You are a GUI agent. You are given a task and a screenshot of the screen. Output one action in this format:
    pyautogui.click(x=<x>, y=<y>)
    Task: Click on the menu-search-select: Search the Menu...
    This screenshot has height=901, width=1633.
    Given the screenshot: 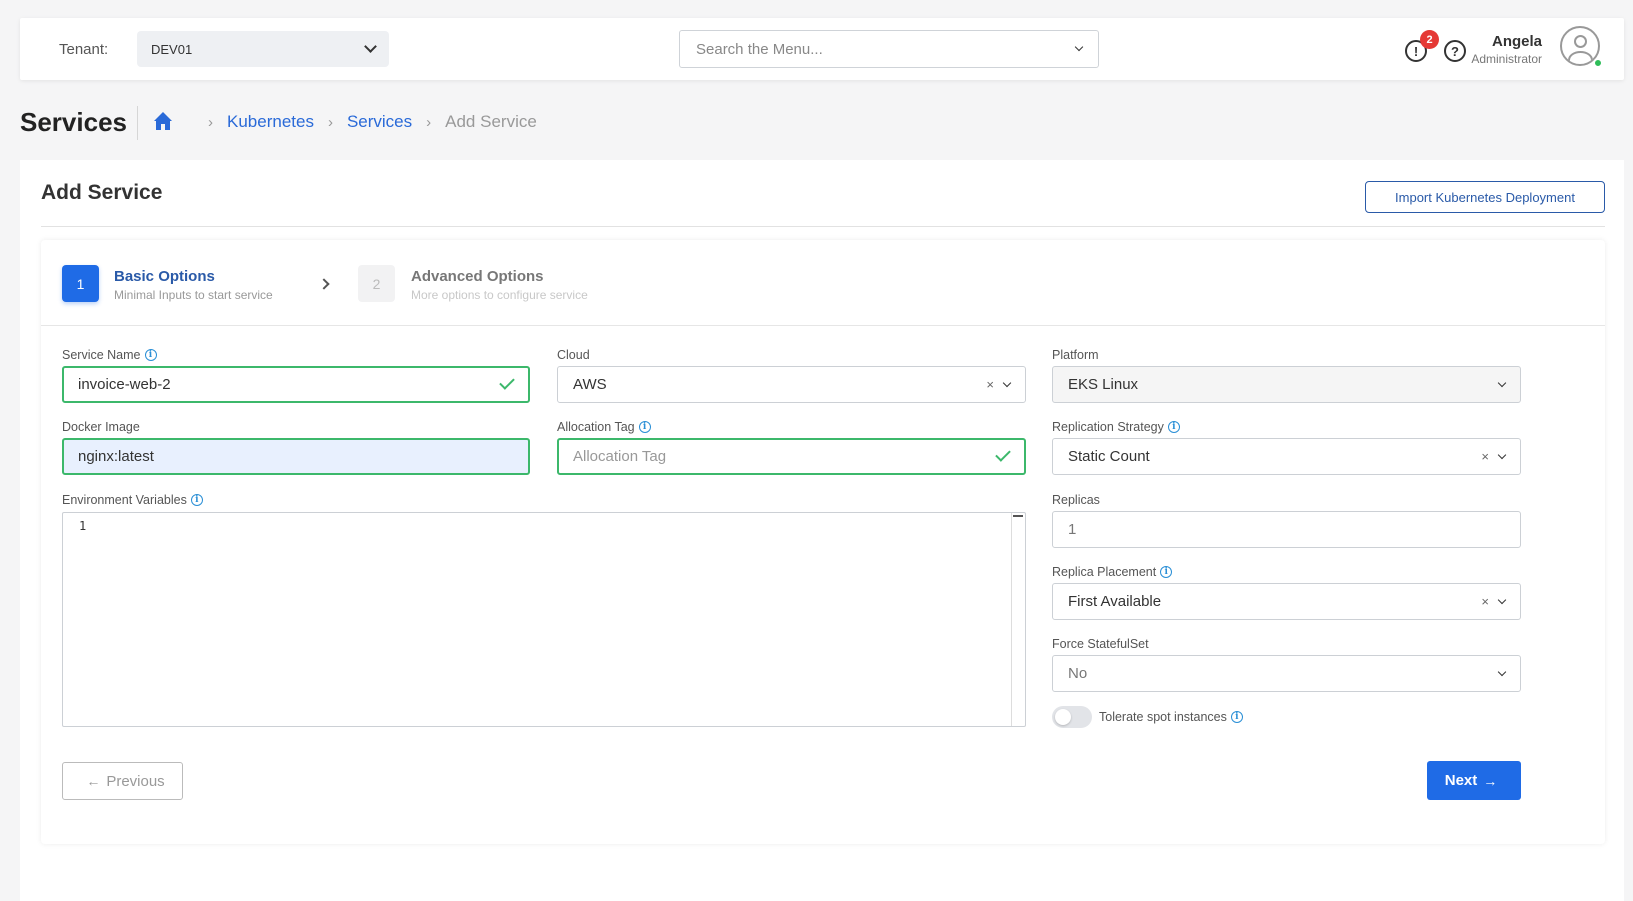 What is the action you would take?
    pyautogui.click(x=889, y=49)
    